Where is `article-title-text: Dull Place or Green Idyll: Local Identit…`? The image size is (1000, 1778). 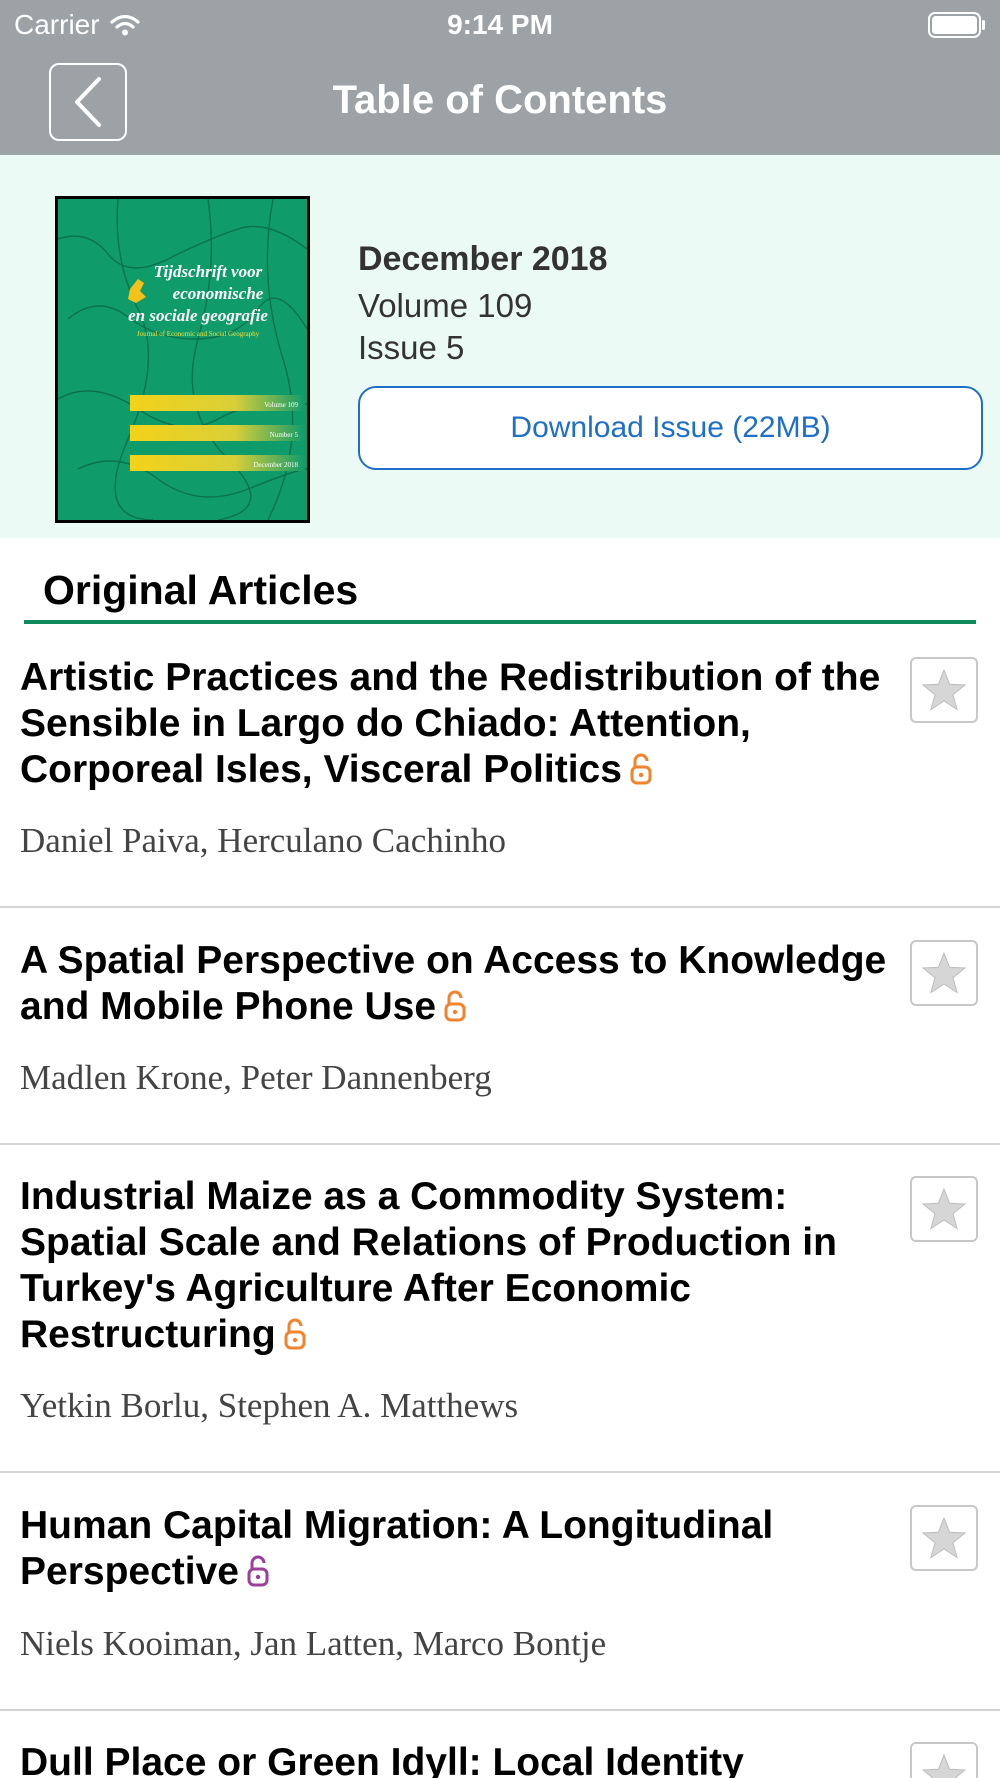
article-title-text: Dull Place or Green Idyll: Local Identit… is located at coordinates (382, 1759).